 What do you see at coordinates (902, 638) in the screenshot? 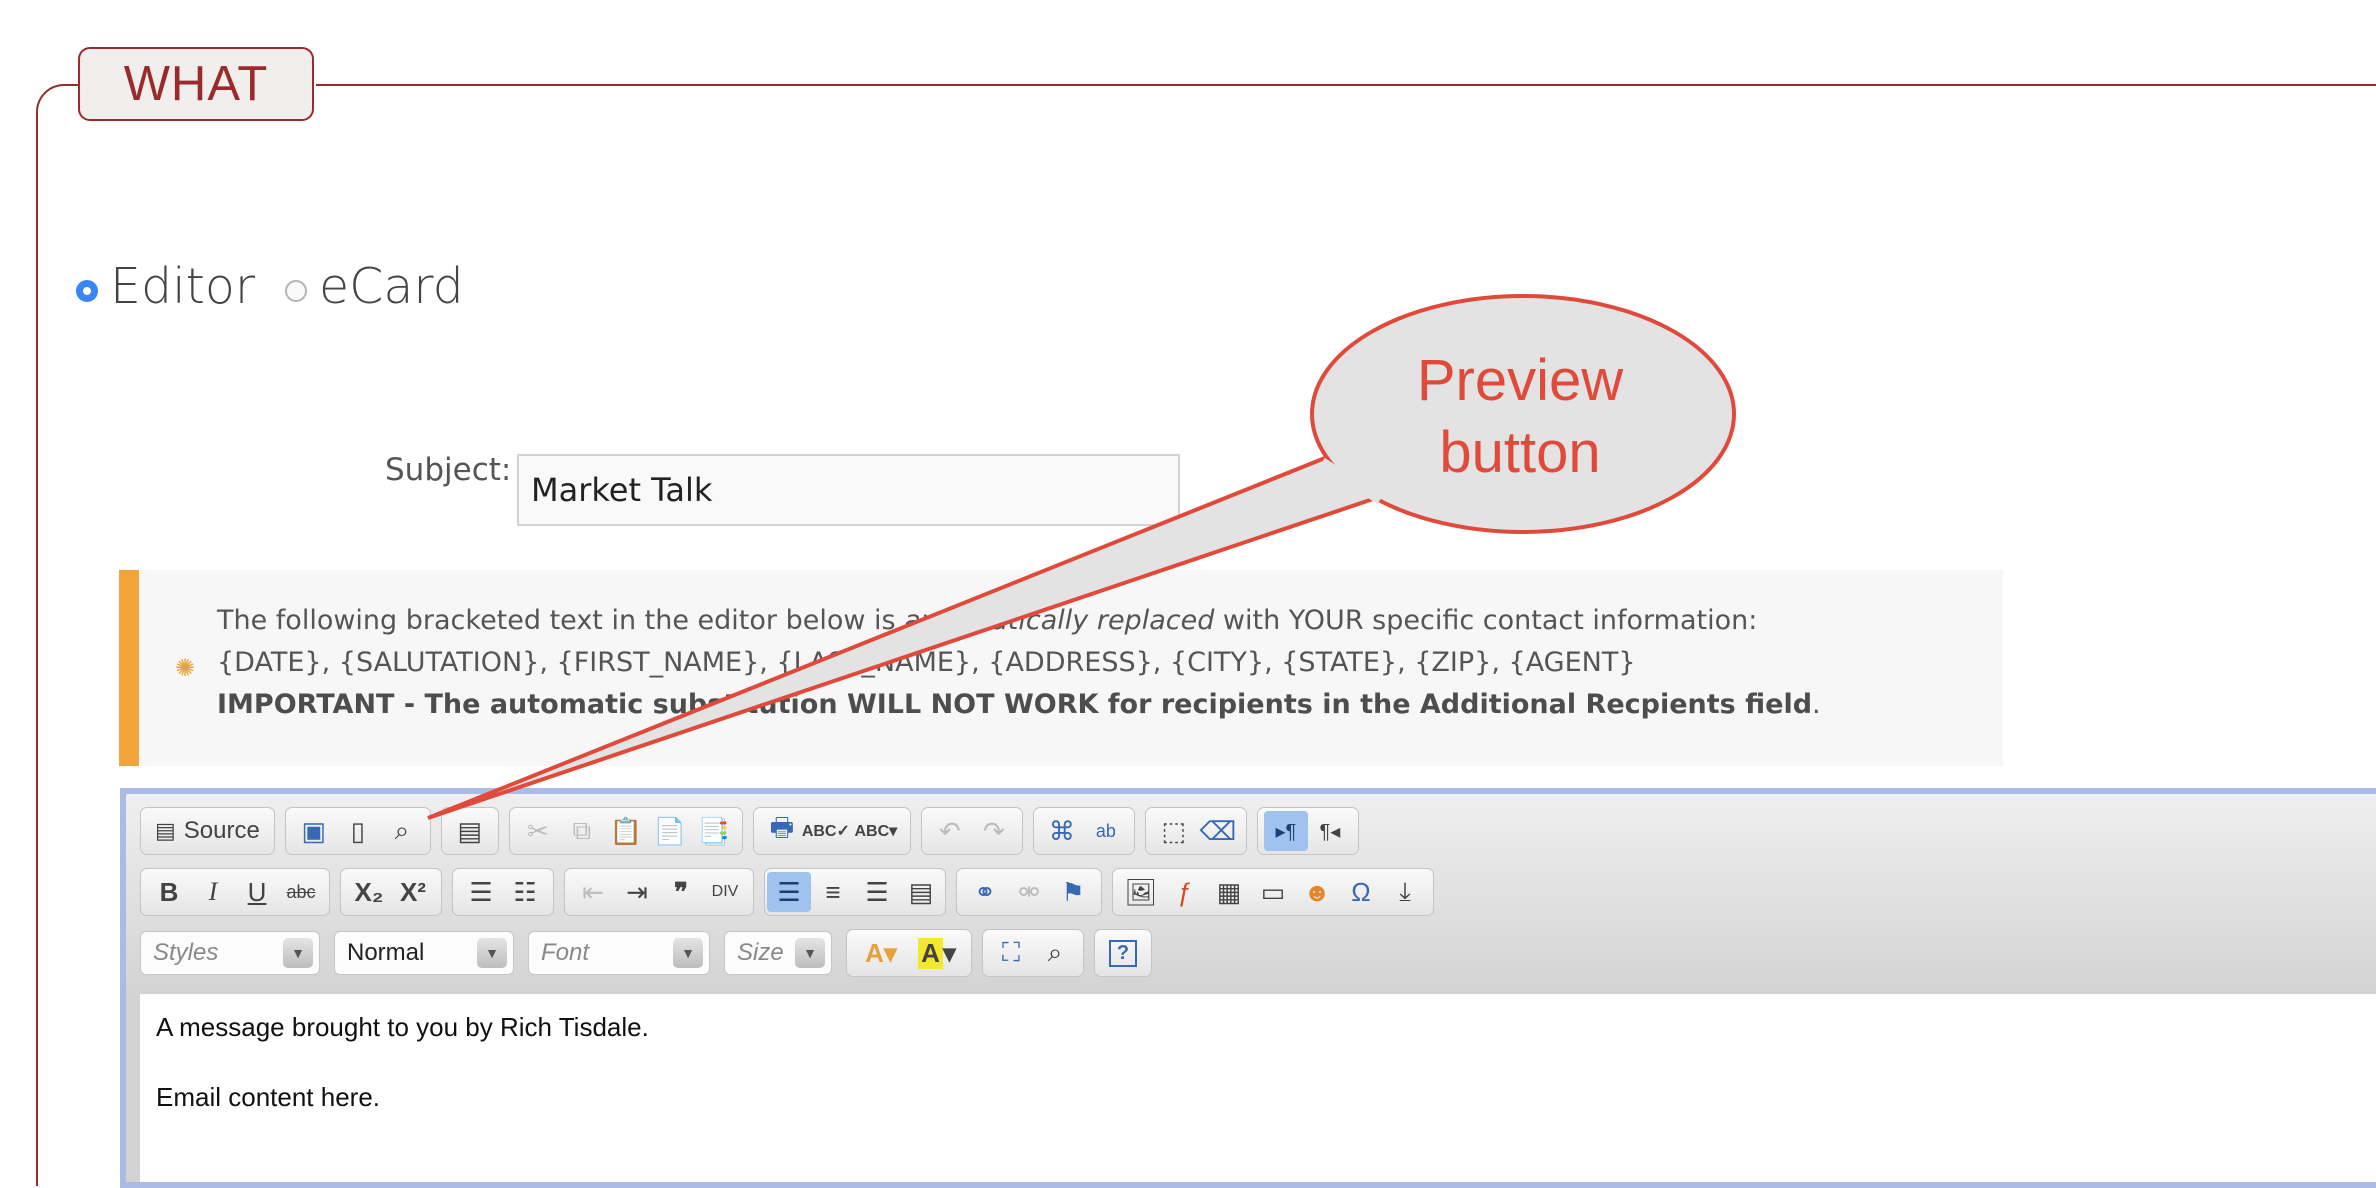
I see `callout-pointer` at bounding box center [902, 638].